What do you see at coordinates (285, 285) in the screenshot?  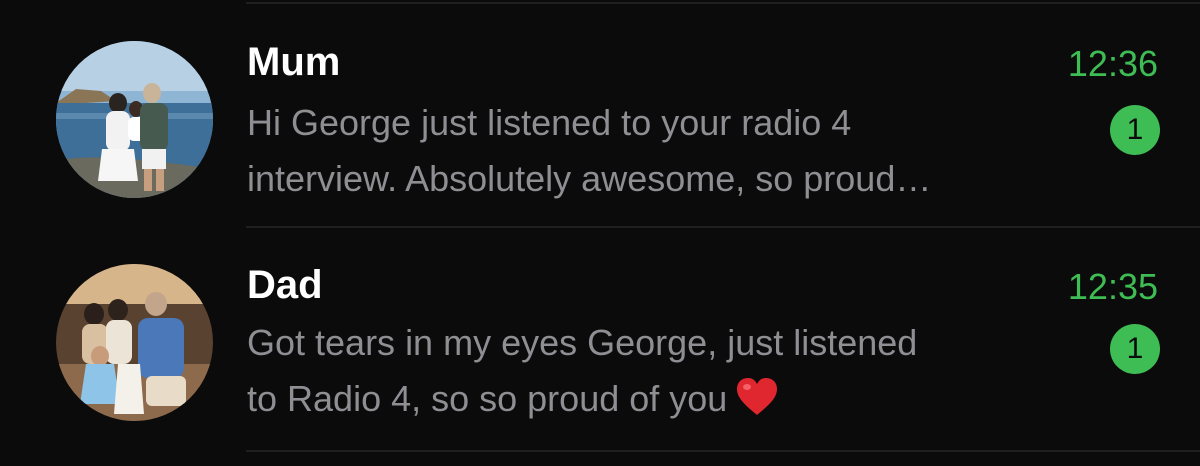 I see `contact-name: Dad` at bounding box center [285, 285].